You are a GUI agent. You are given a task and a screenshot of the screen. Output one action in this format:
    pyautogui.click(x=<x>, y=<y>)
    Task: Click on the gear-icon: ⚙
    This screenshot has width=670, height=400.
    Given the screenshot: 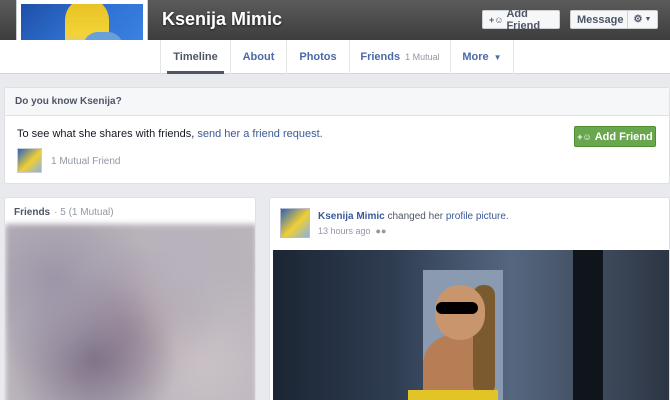 What is the action you would take?
    pyautogui.click(x=638, y=19)
    